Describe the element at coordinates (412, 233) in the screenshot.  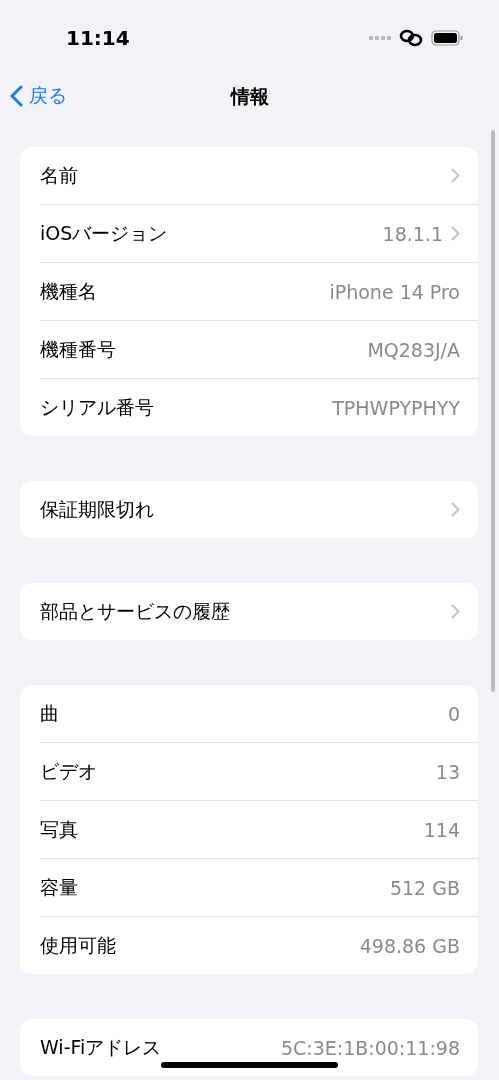
I see `row-value: 18.1.1` at that location.